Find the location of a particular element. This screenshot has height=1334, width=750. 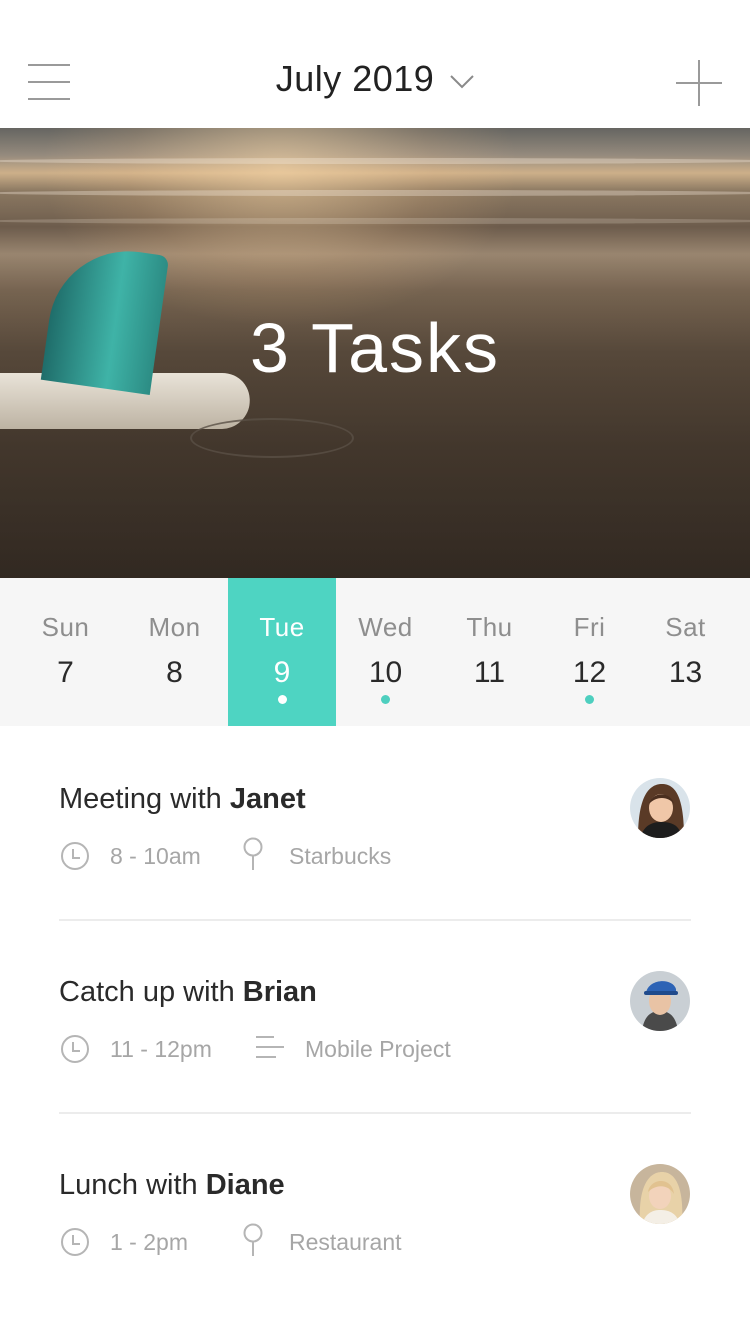

month-selector-wrap: July 2019 is located at coordinates (375, 79).